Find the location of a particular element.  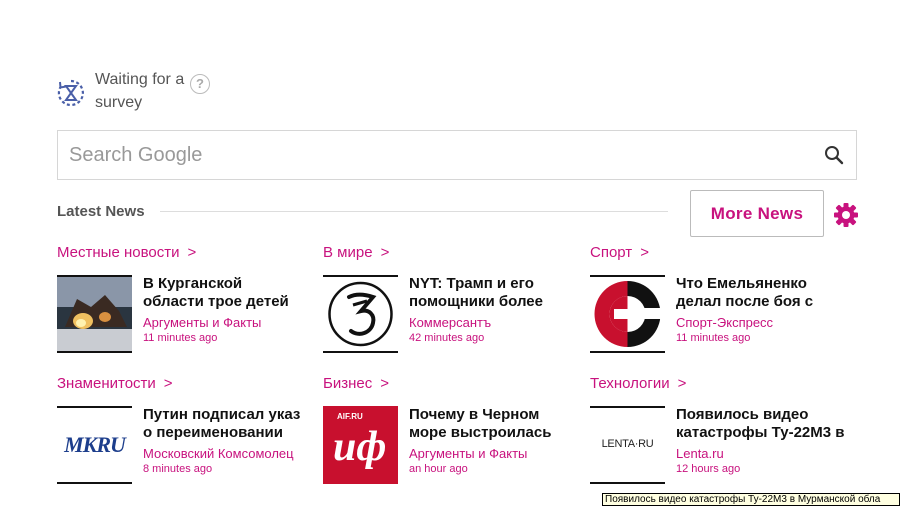

latest-news-title: Latest News is located at coordinates (101, 211).